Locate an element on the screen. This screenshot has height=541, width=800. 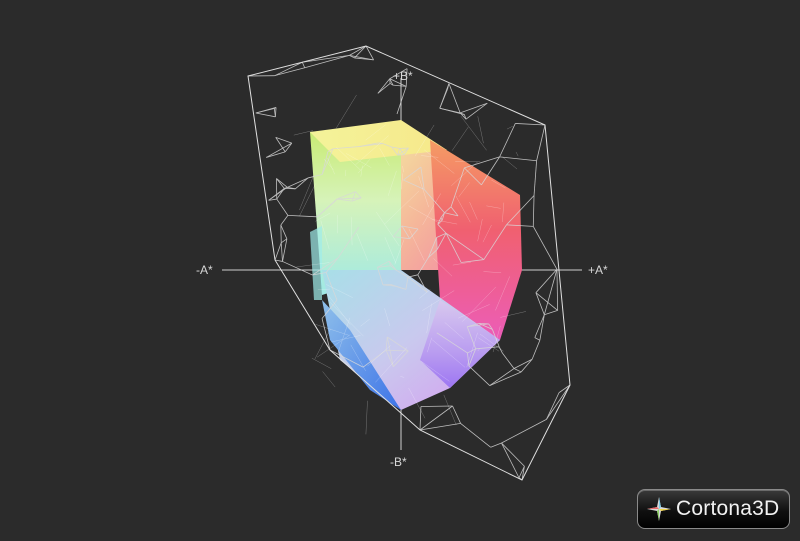
gamut-solid is located at coordinates (416, 265).